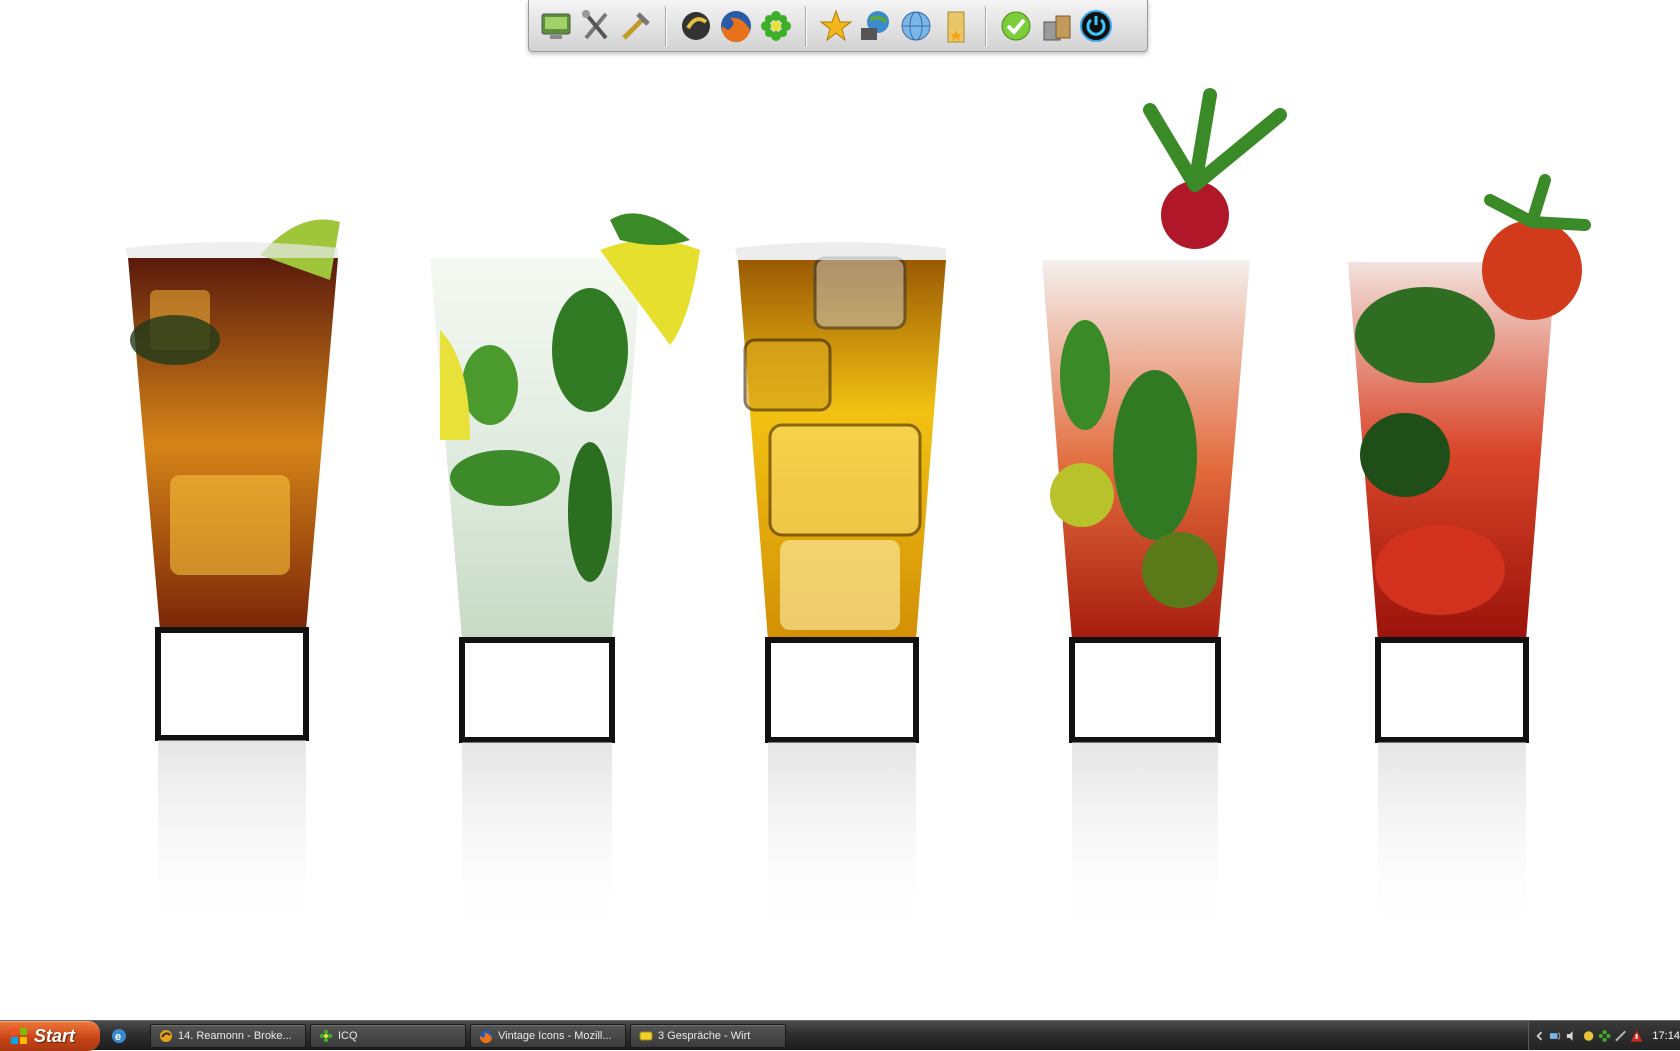 This screenshot has height=1051, width=1680. I want to click on favorites-star-icon, so click(836, 26).